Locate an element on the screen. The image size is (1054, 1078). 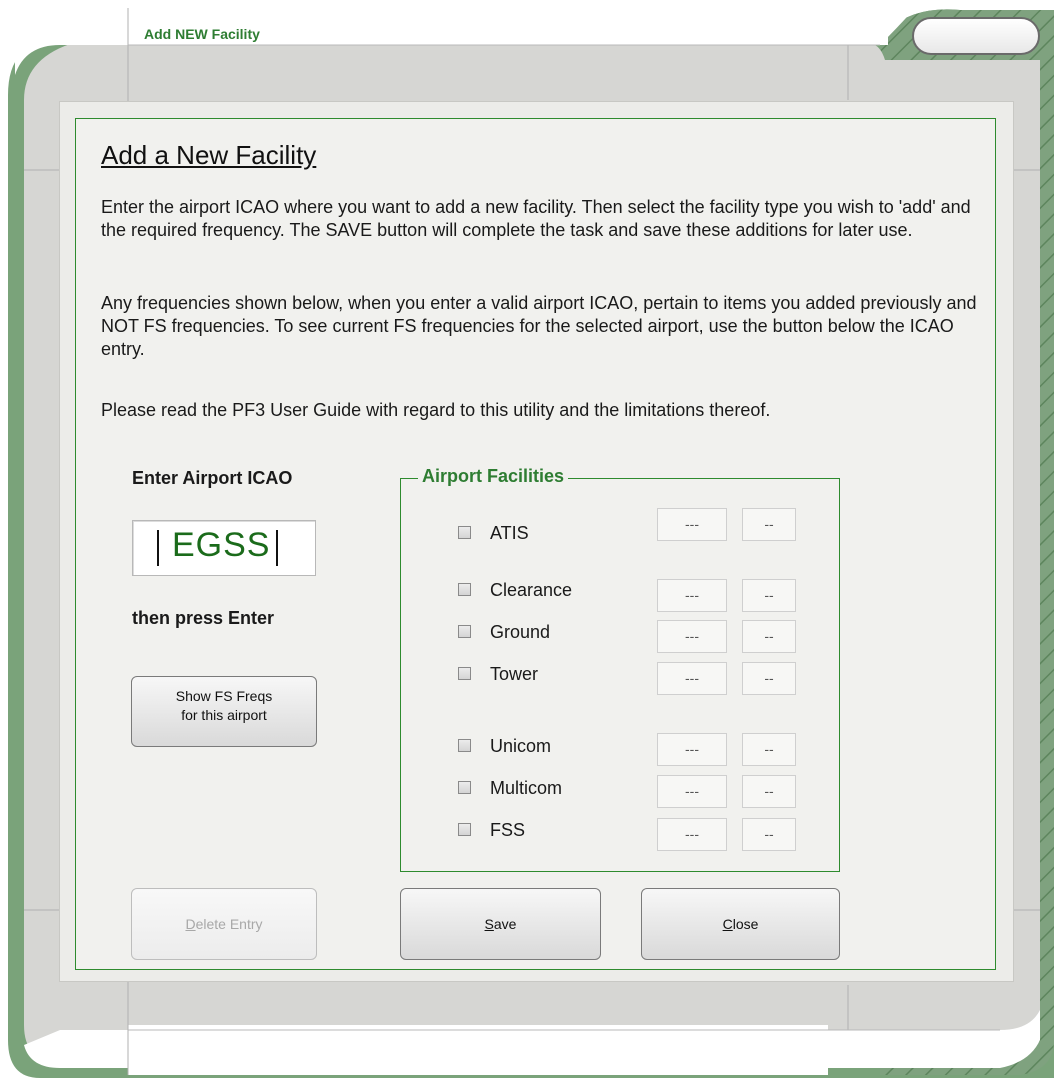
multicom-checkbox is located at coordinates (464, 787).